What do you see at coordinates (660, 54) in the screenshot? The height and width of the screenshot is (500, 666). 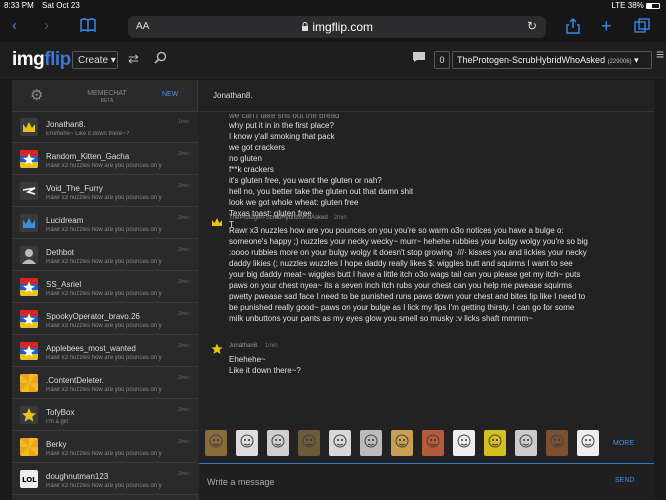 I see `menu-icon: ≡` at bounding box center [660, 54].